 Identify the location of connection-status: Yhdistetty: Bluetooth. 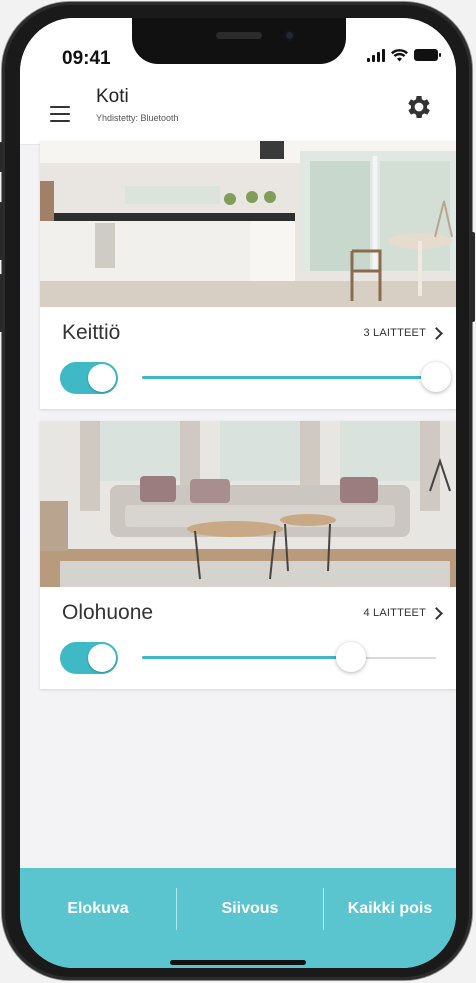
(137, 118).